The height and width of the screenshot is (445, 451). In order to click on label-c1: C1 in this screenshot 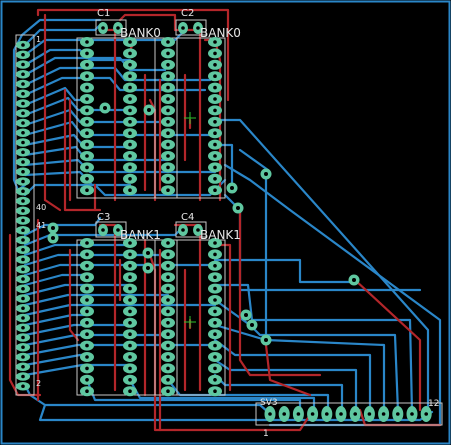, I will do `click(103, 13)`.